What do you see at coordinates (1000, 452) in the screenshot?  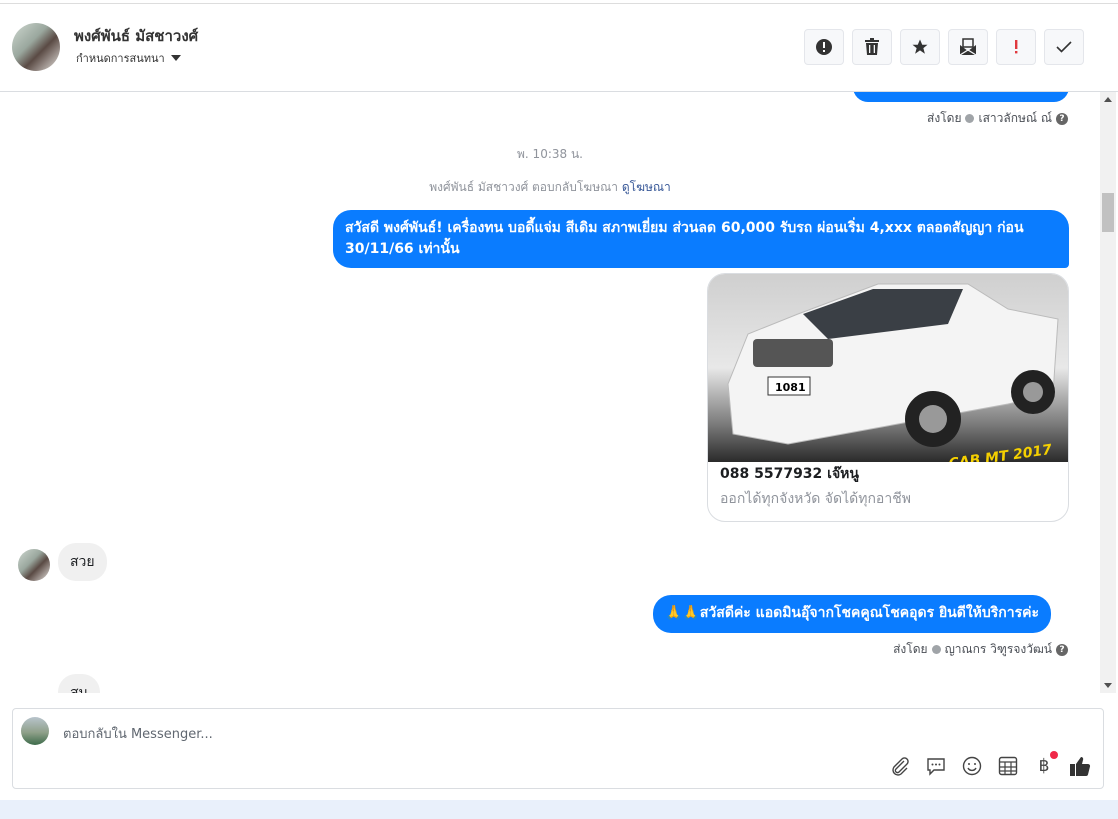 I see `svg-text: CAB MT 2017` at bounding box center [1000, 452].